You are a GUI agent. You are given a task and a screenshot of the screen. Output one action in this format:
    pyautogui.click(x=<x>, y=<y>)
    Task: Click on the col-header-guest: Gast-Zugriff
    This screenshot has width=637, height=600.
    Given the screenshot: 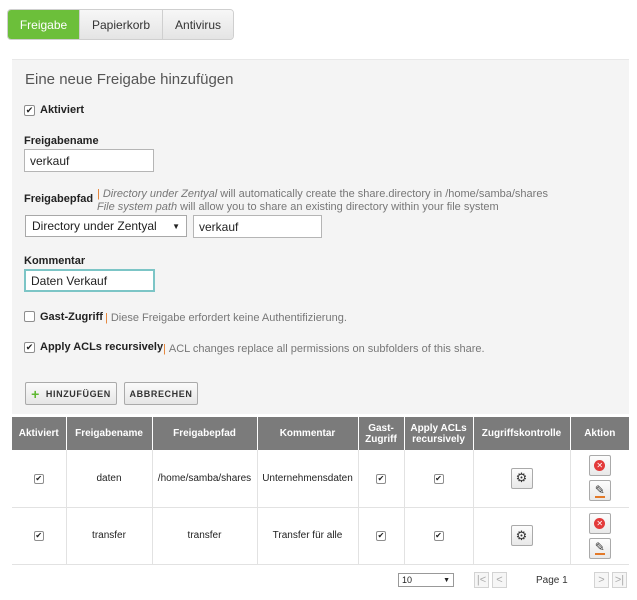 What is the action you would take?
    pyautogui.click(x=381, y=433)
    